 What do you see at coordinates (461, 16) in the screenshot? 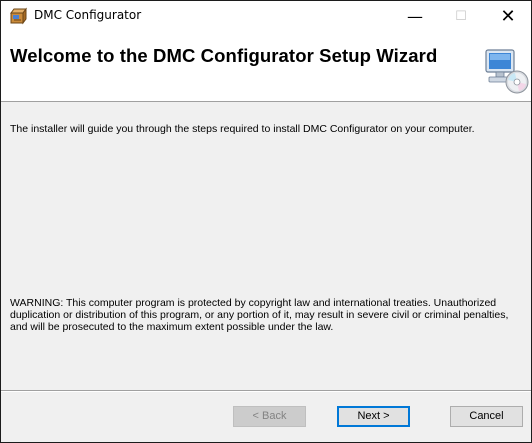
I see `maximize-button: ☐` at bounding box center [461, 16].